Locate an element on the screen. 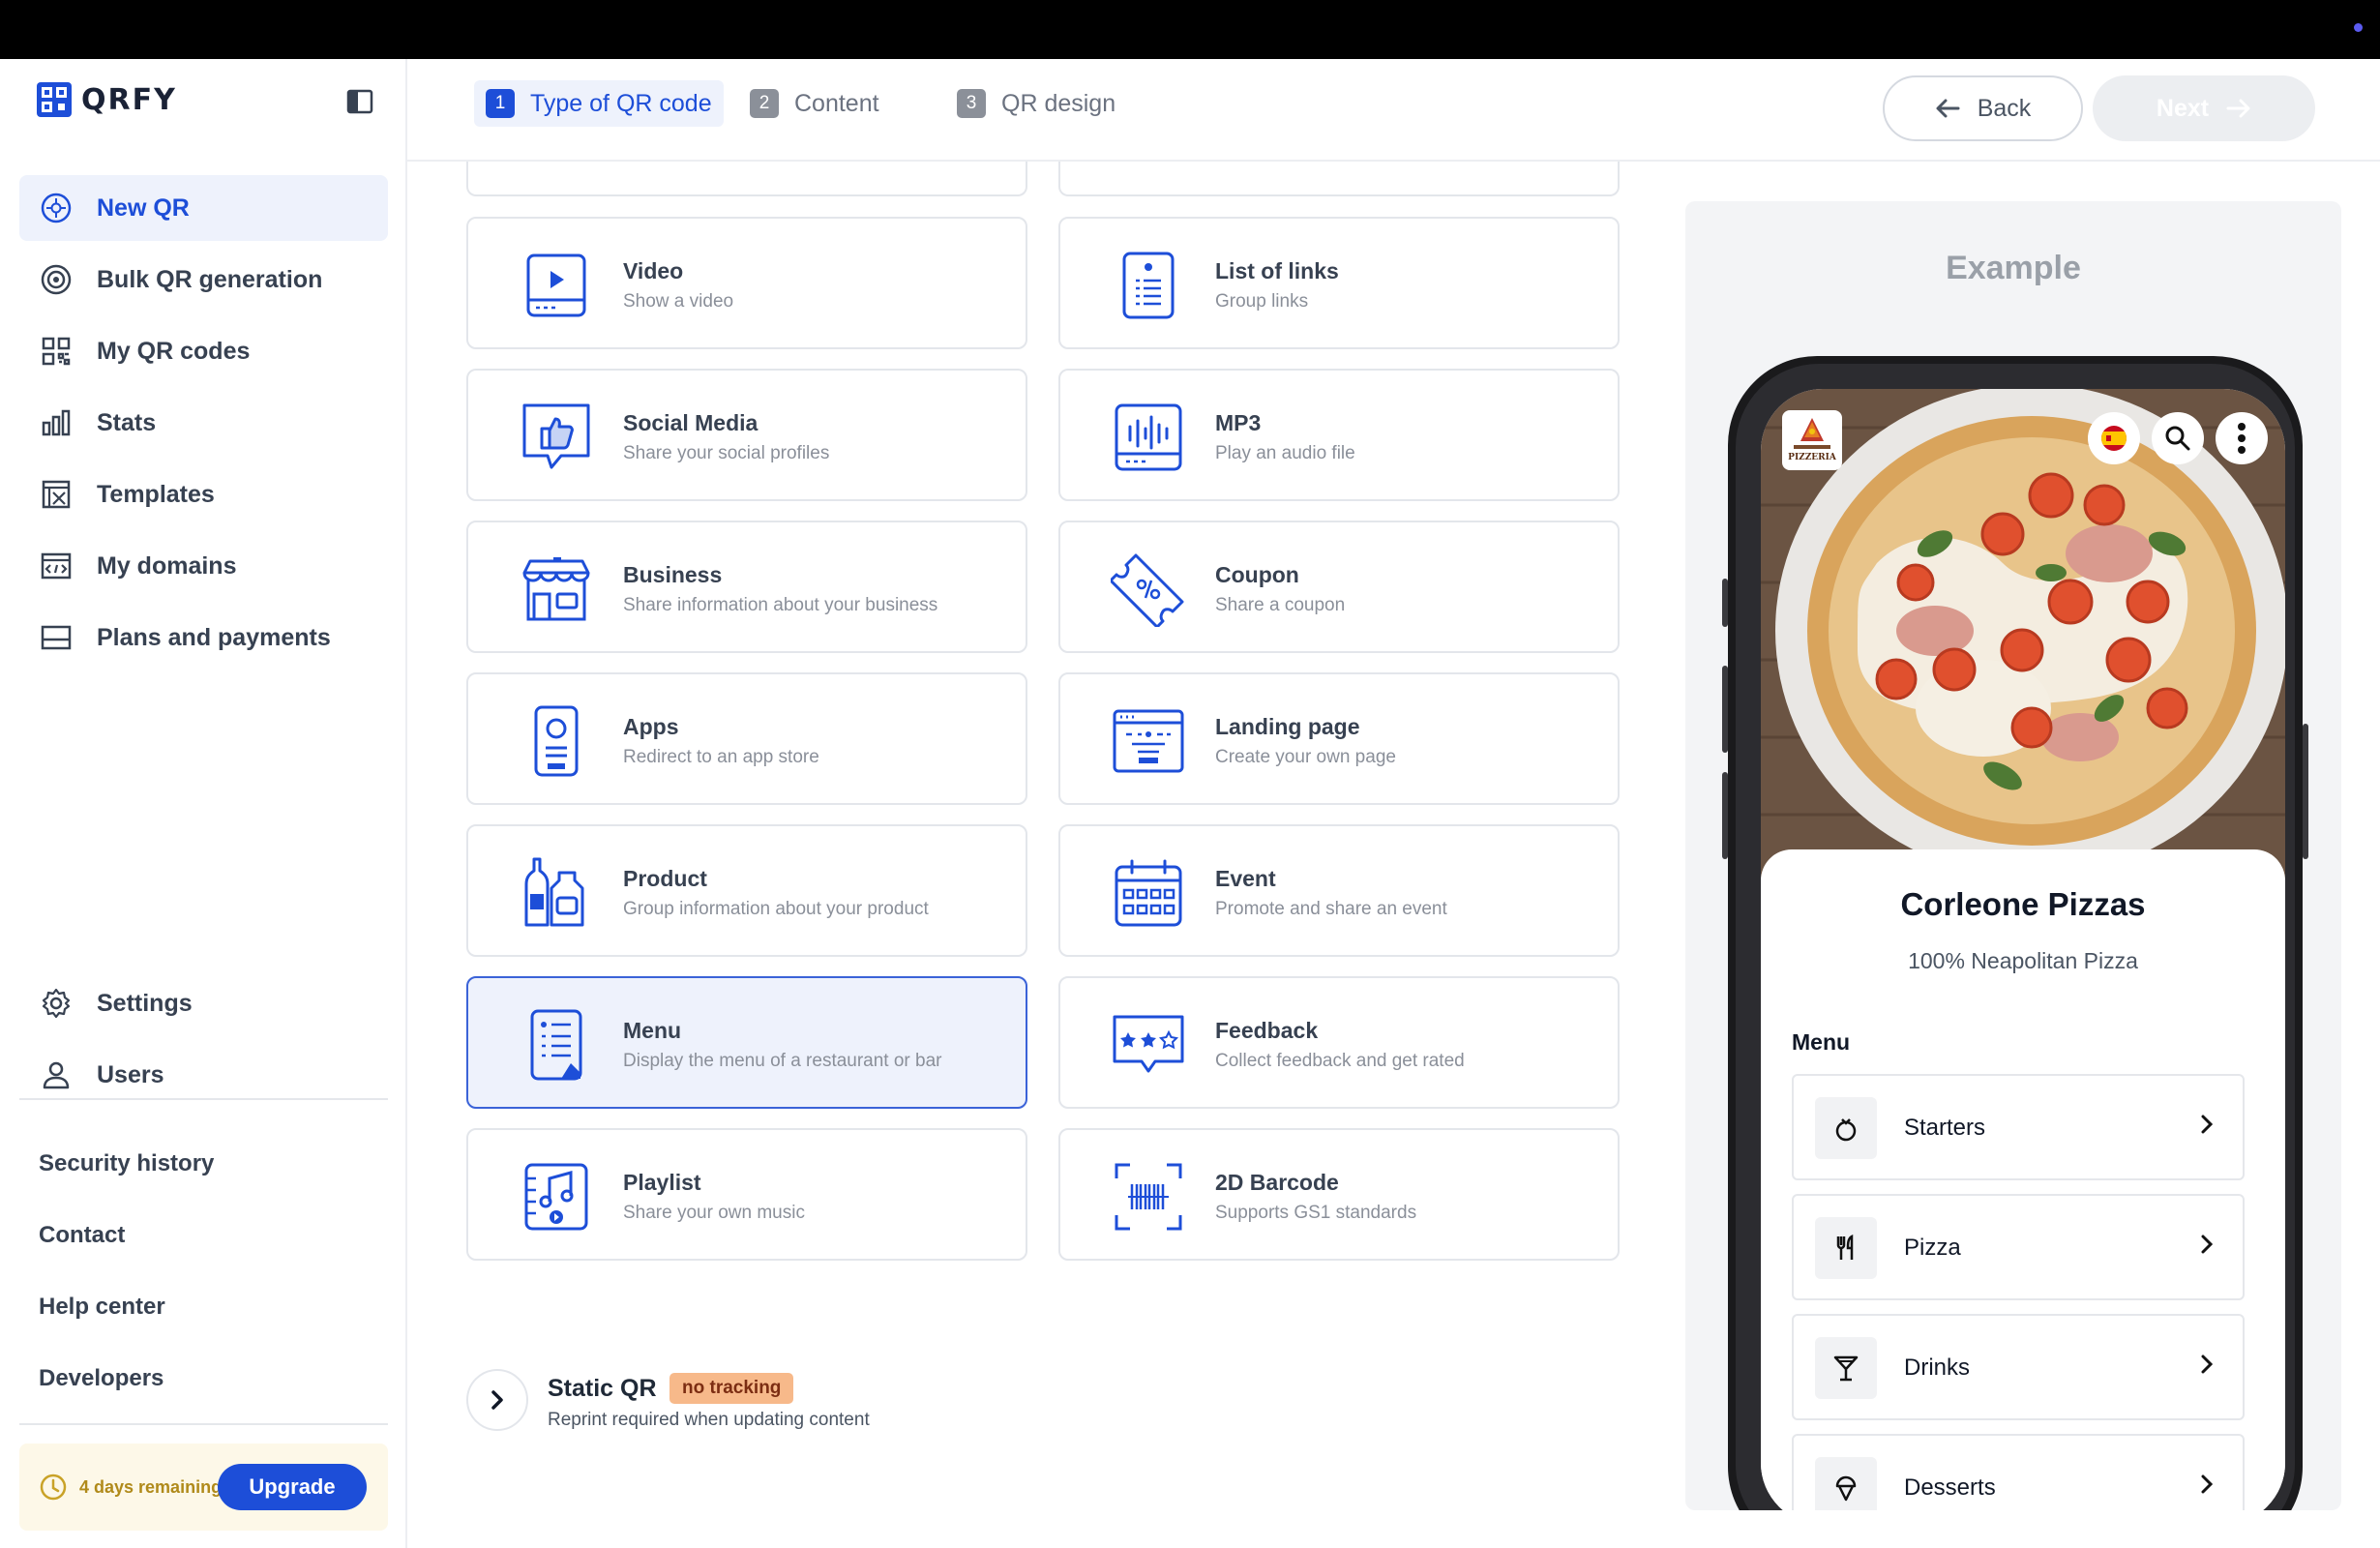 The height and width of the screenshot is (1548, 2380). no-tracking-badge: no tracking is located at coordinates (732, 1388).